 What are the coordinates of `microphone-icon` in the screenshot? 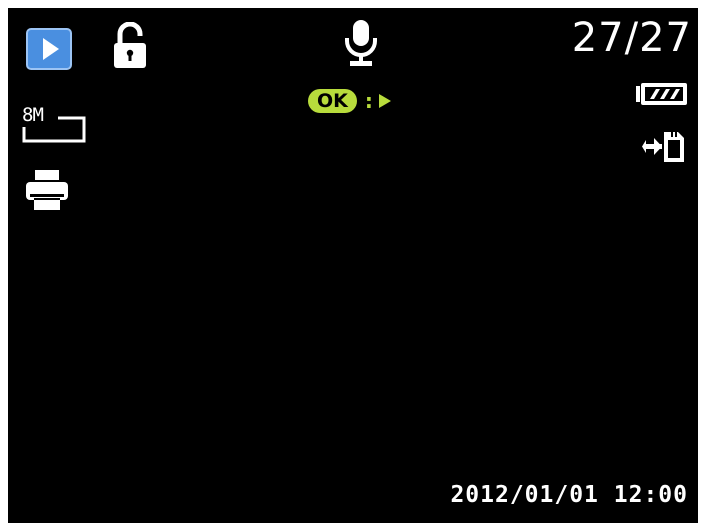 It's located at (361, 43).